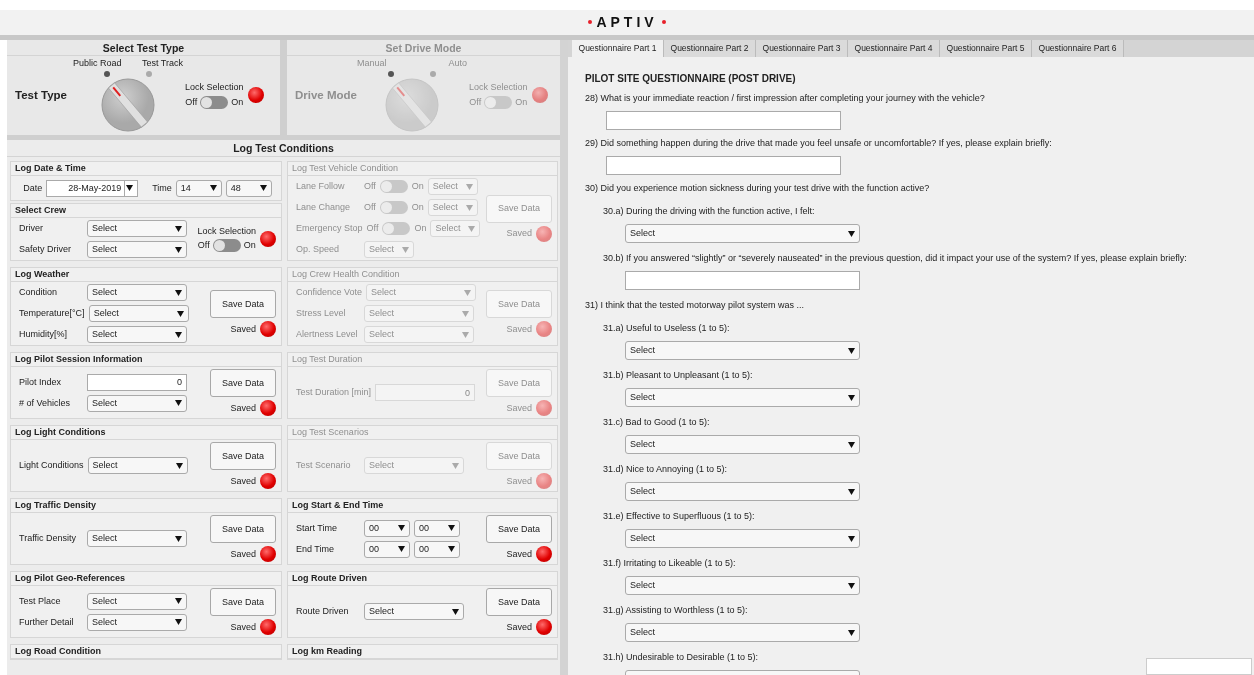 The width and height of the screenshot is (1254, 675). What do you see at coordinates (423, 48) in the screenshot?
I see `panel-title: Set Drive Mode` at bounding box center [423, 48].